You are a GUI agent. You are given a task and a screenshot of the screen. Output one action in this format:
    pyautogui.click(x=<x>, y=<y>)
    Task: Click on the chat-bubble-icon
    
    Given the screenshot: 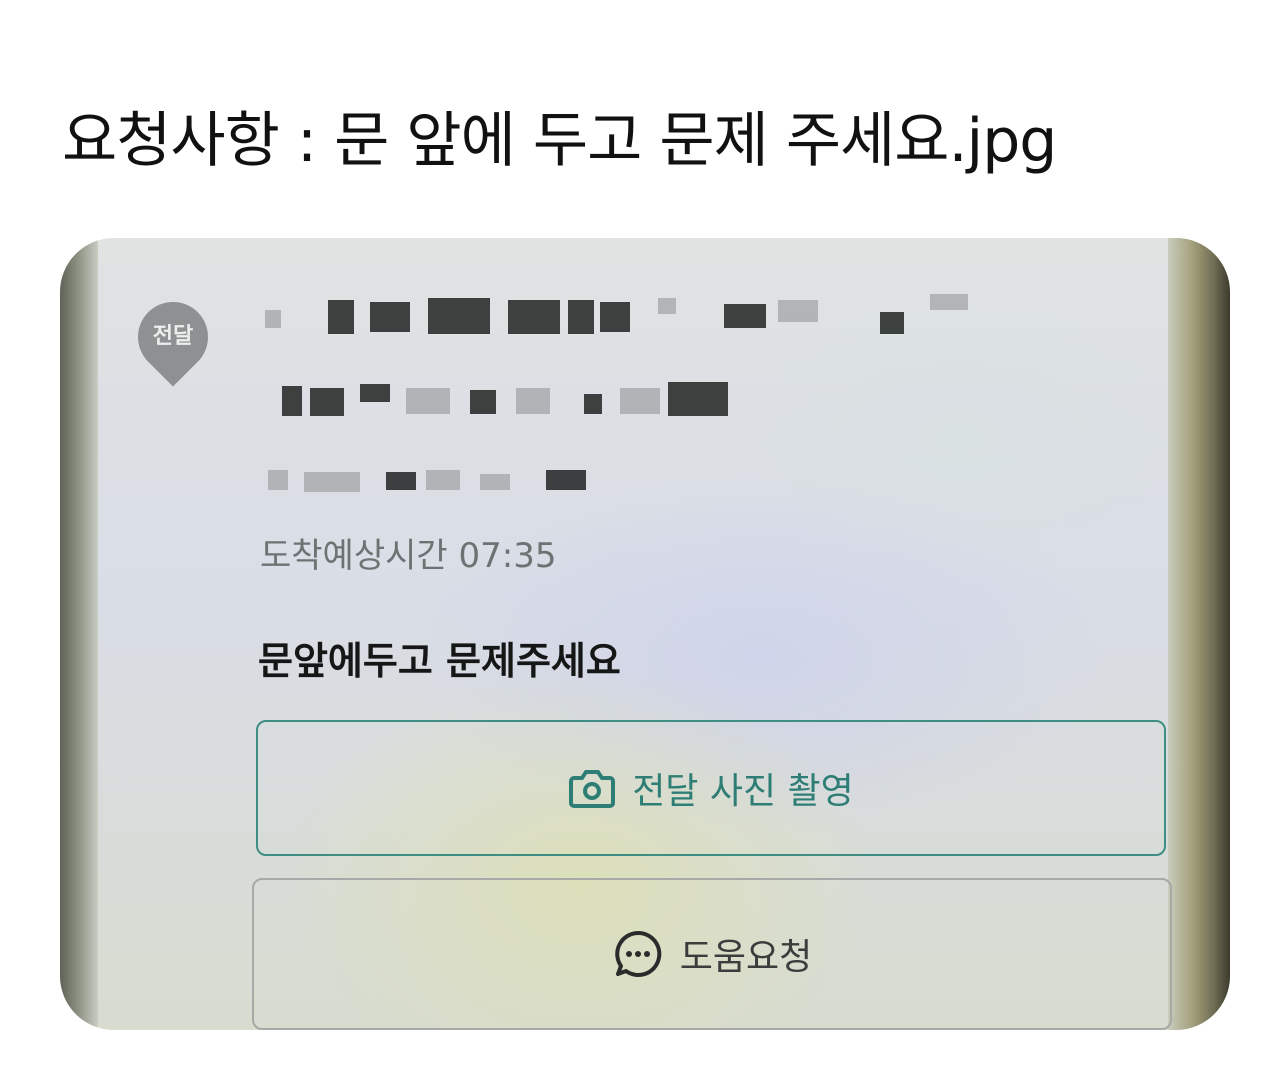 What is the action you would take?
    pyautogui.click(x=638, y=954)
    